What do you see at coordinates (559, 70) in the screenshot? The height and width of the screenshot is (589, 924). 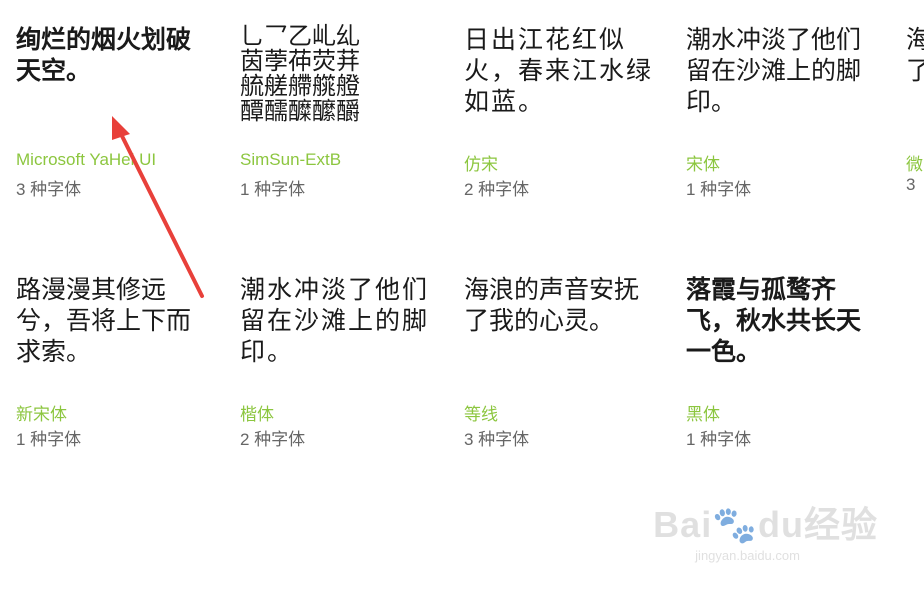 I see `font-sample-text: 日出江花红似 火，春来江水绿 如蓝。` at bounding box center [559, 70].